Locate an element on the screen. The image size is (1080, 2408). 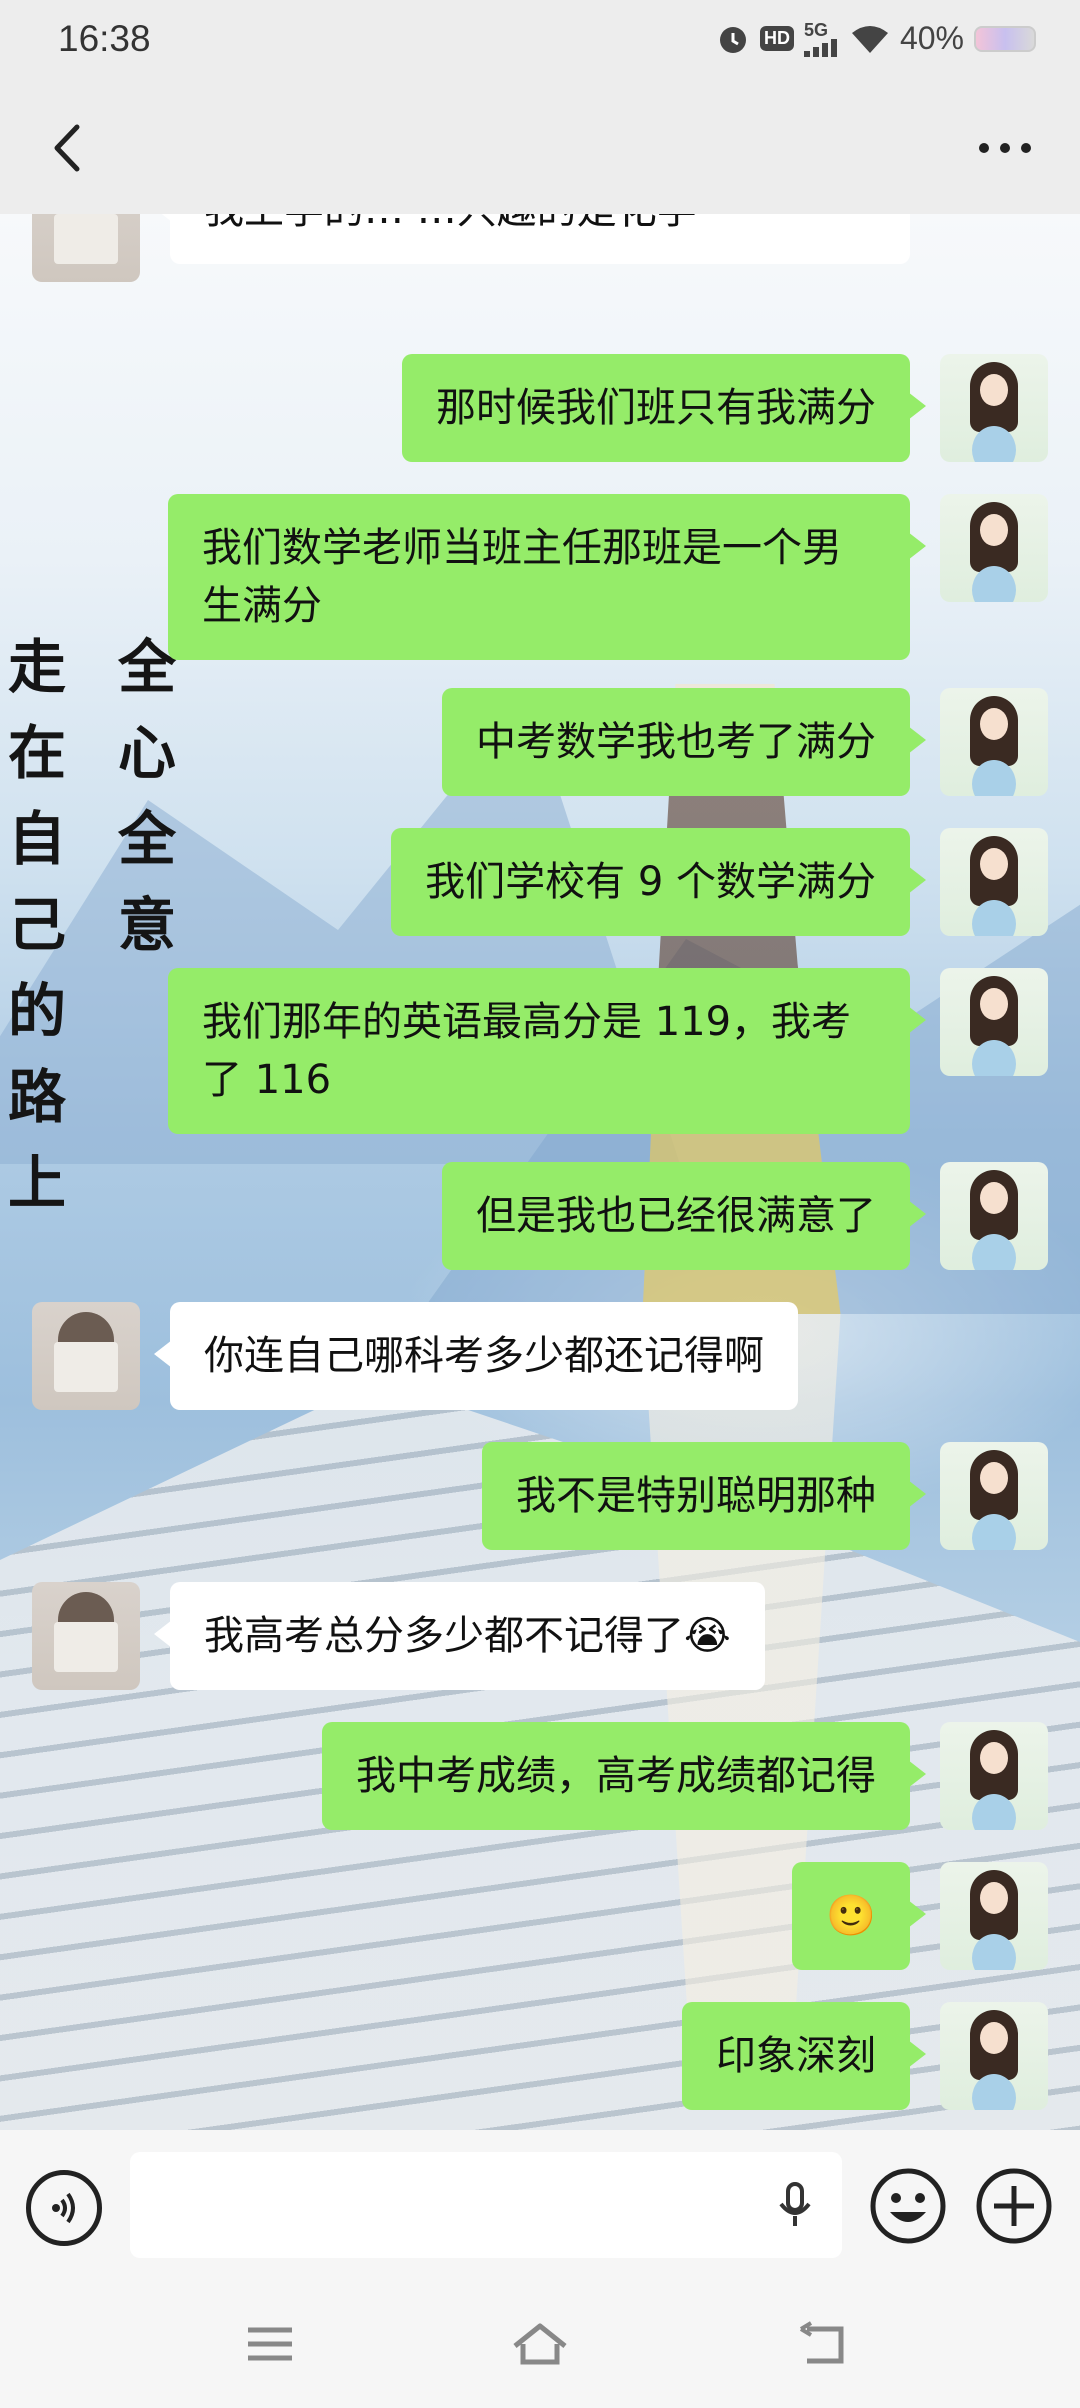
network-label: 5G is located at coordinates (815, 29).